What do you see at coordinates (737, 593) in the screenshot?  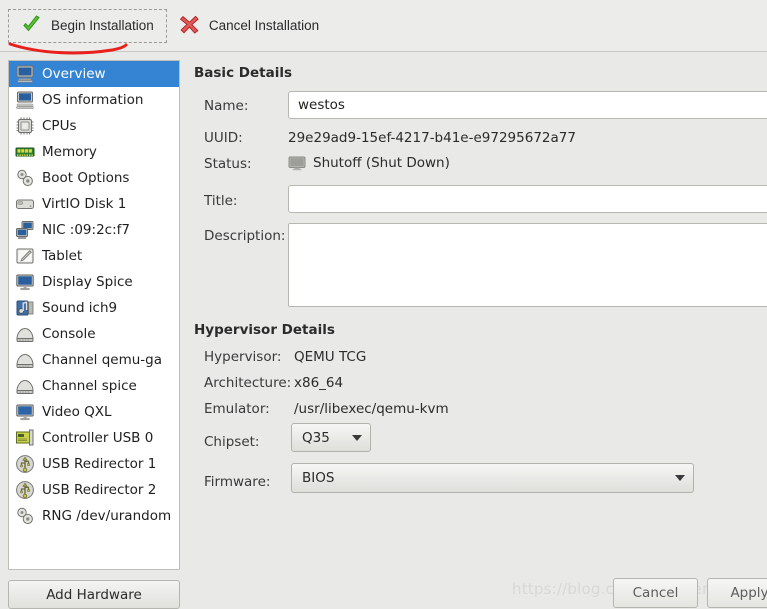 I see `apply-button: Apply` at bounding box center [737, 593].